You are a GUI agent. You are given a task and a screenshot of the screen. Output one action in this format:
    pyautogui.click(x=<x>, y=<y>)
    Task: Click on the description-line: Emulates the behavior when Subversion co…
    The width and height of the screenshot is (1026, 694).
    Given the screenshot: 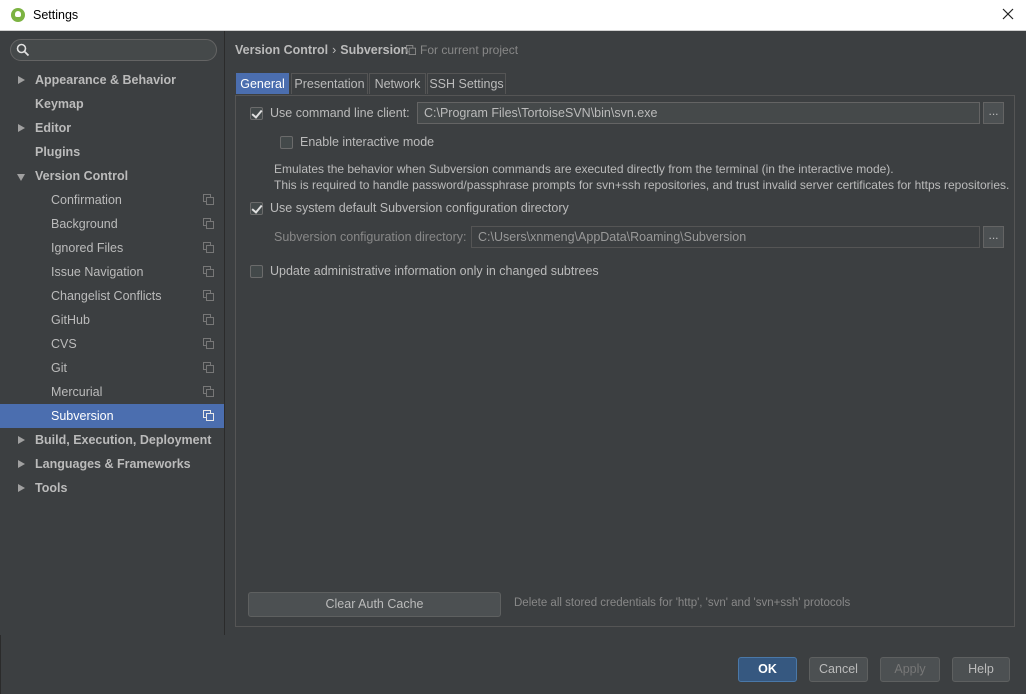 What is the action you would take?
    pyautogui.click(x=584, y=169)
    